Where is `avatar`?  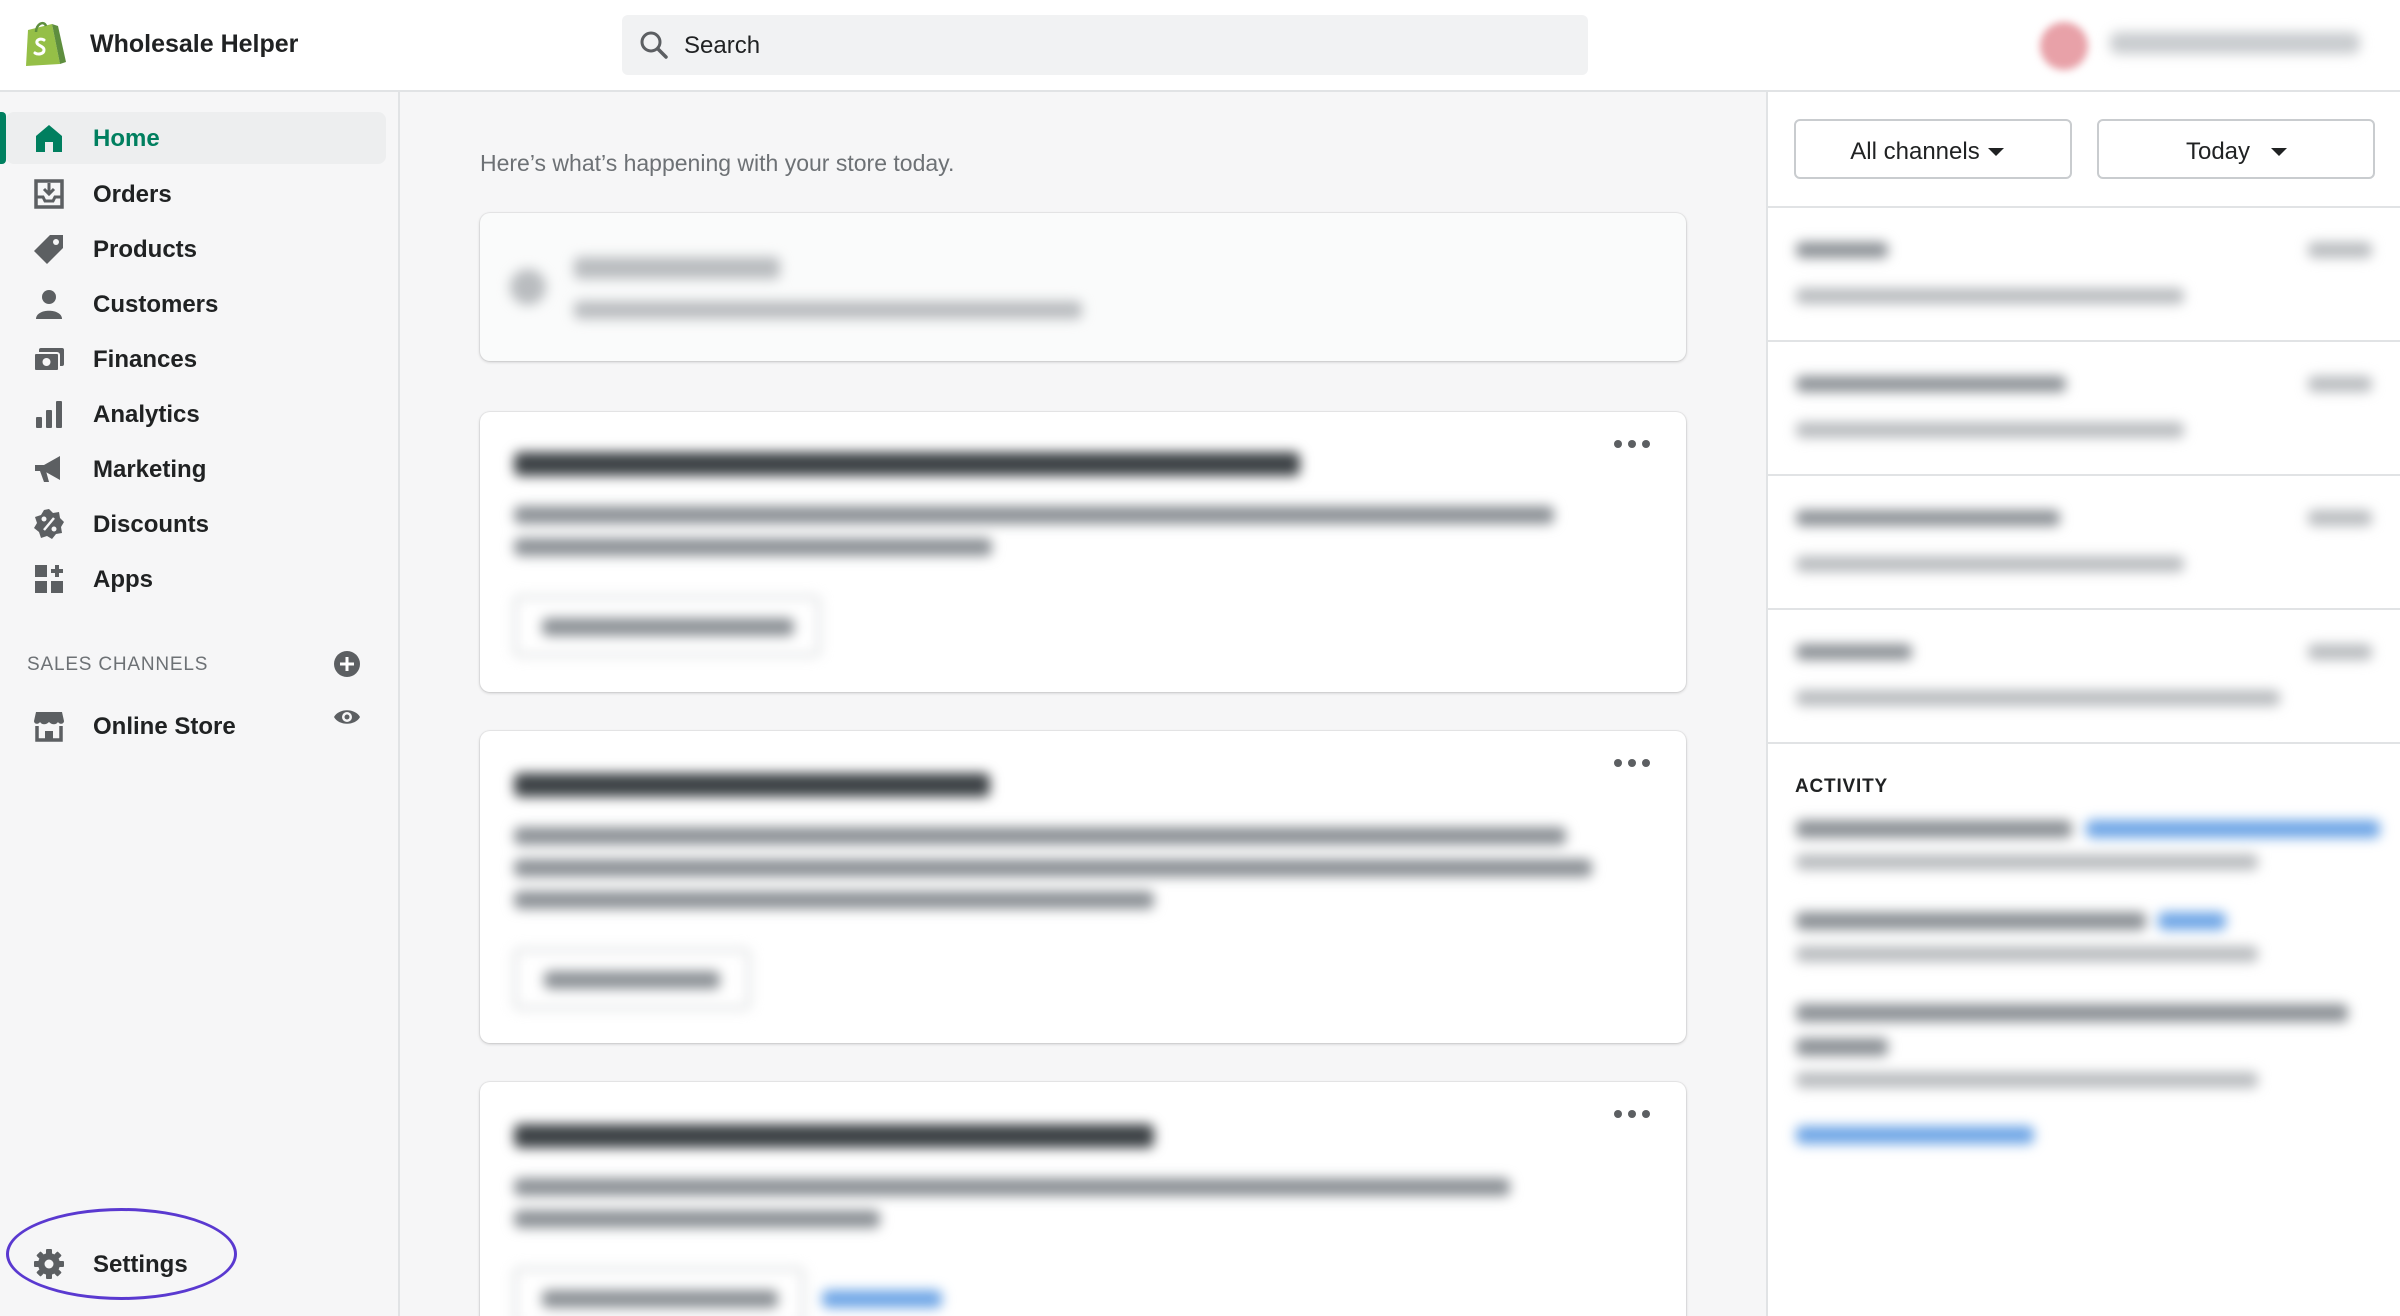 avatar is located at coordinates (2064, 46).